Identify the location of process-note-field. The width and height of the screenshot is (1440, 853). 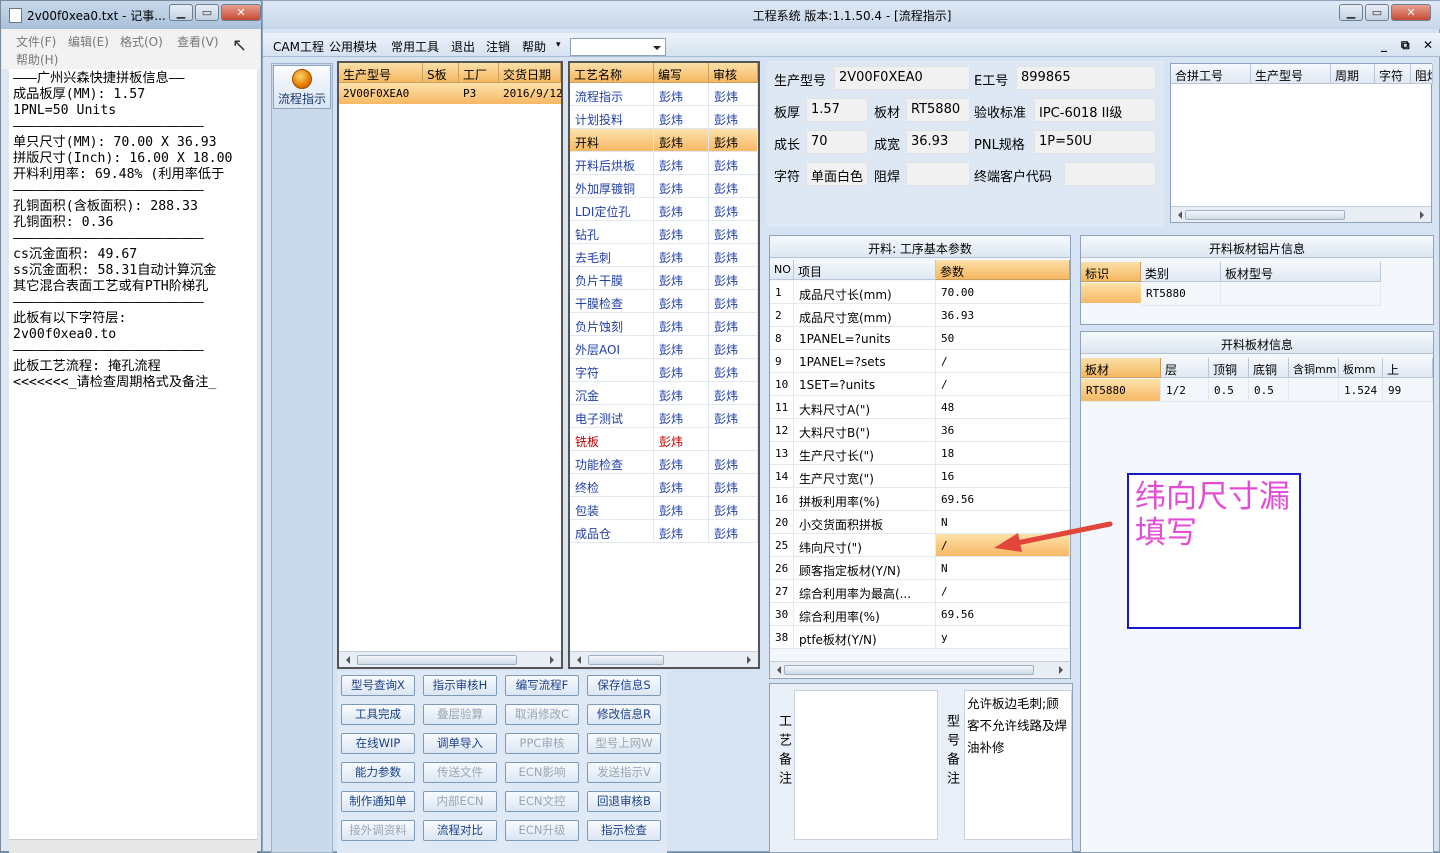
(866, 765).